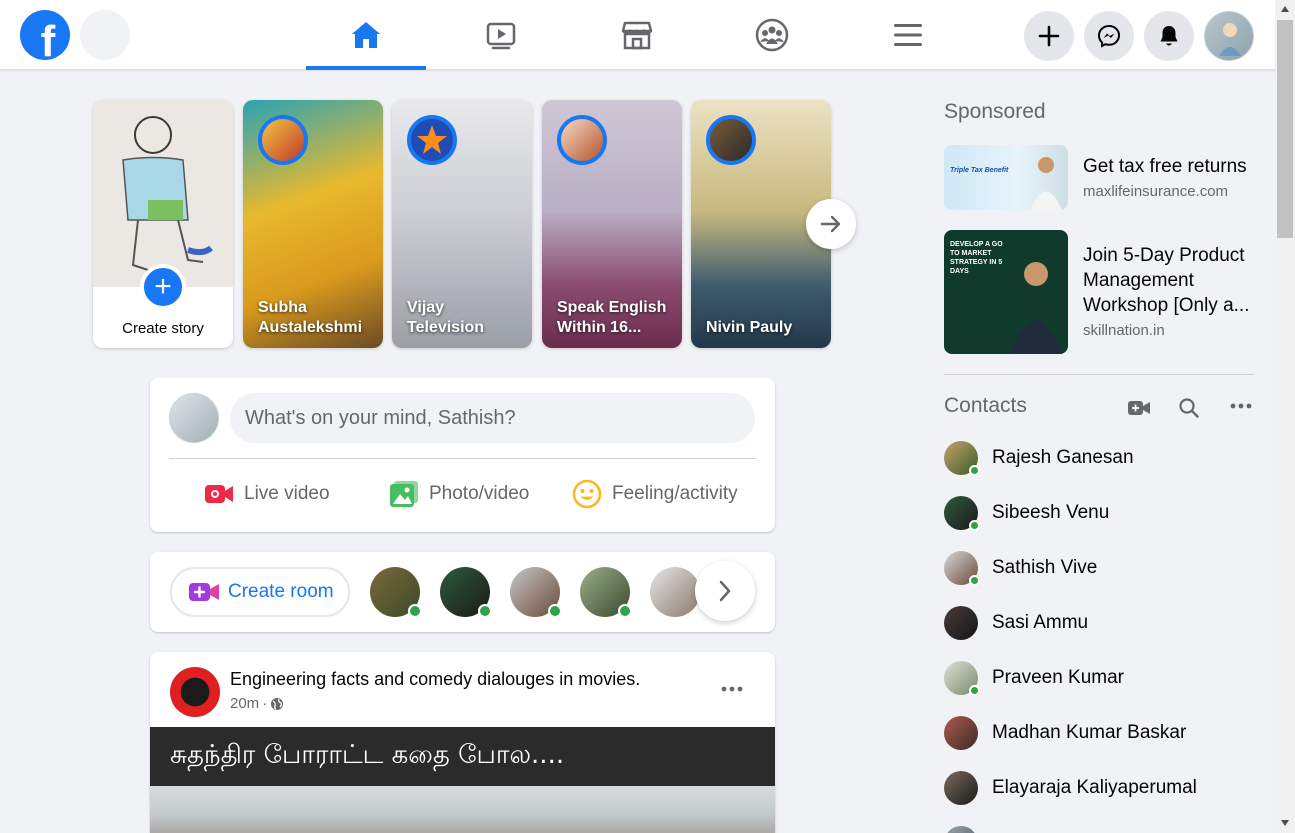 Image resolution: width=1295 pixels, height=833 pixels. What do you see at coordinates (105, 35) in the screenshot?
I see `search-button` at bounding box center [105, 35].